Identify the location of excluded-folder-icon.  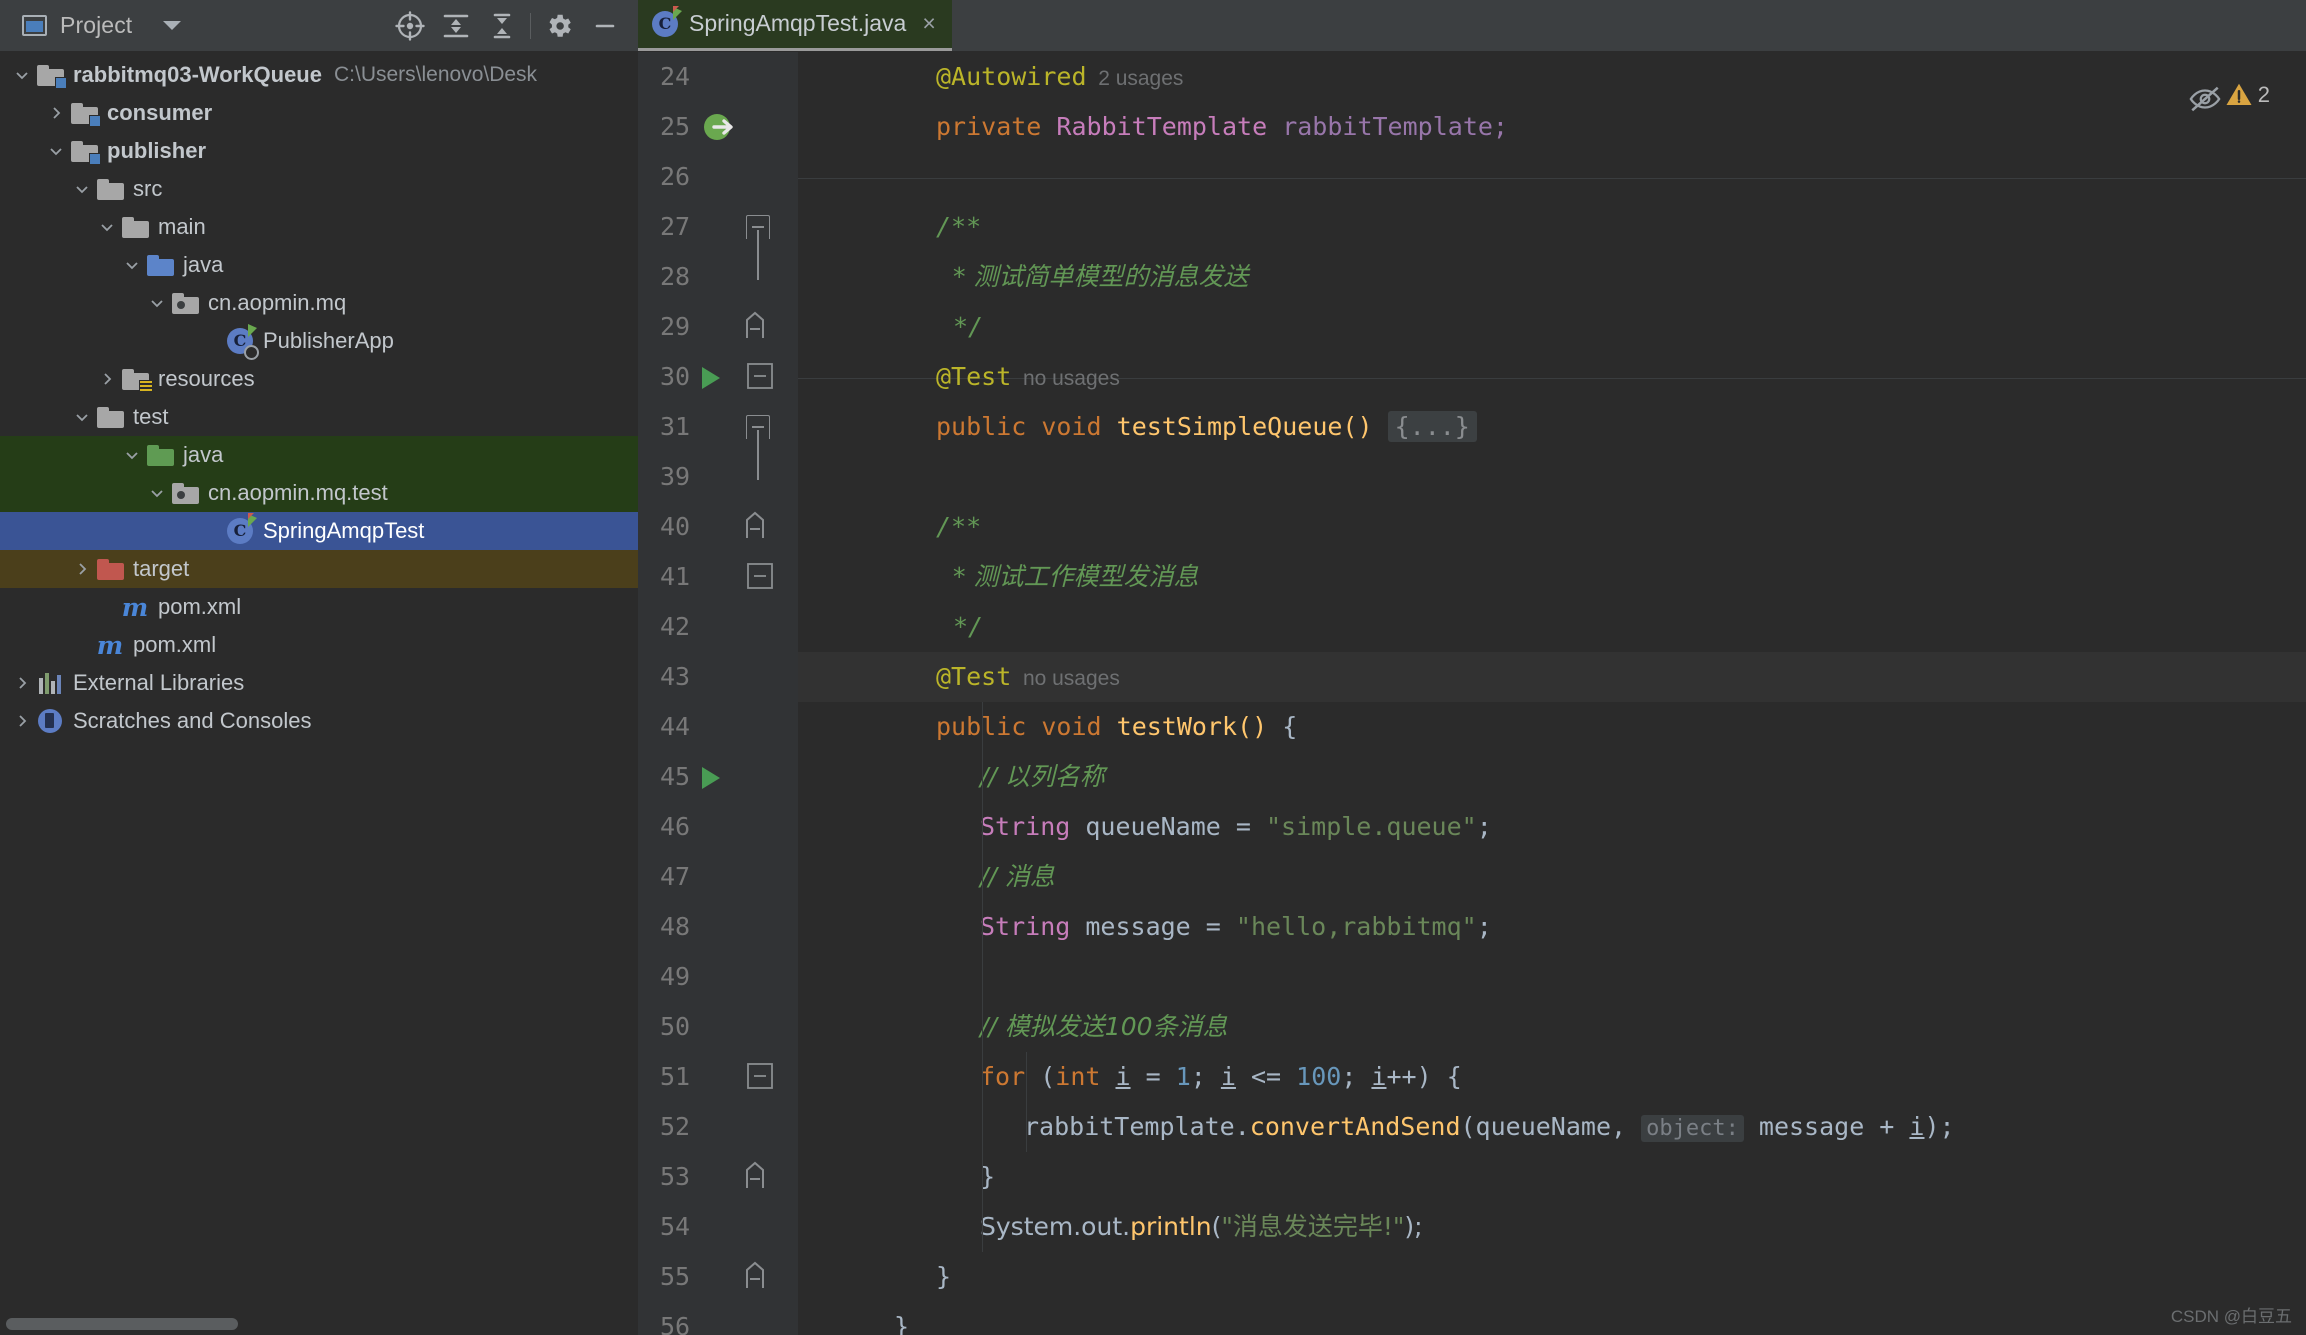
(110, 569).